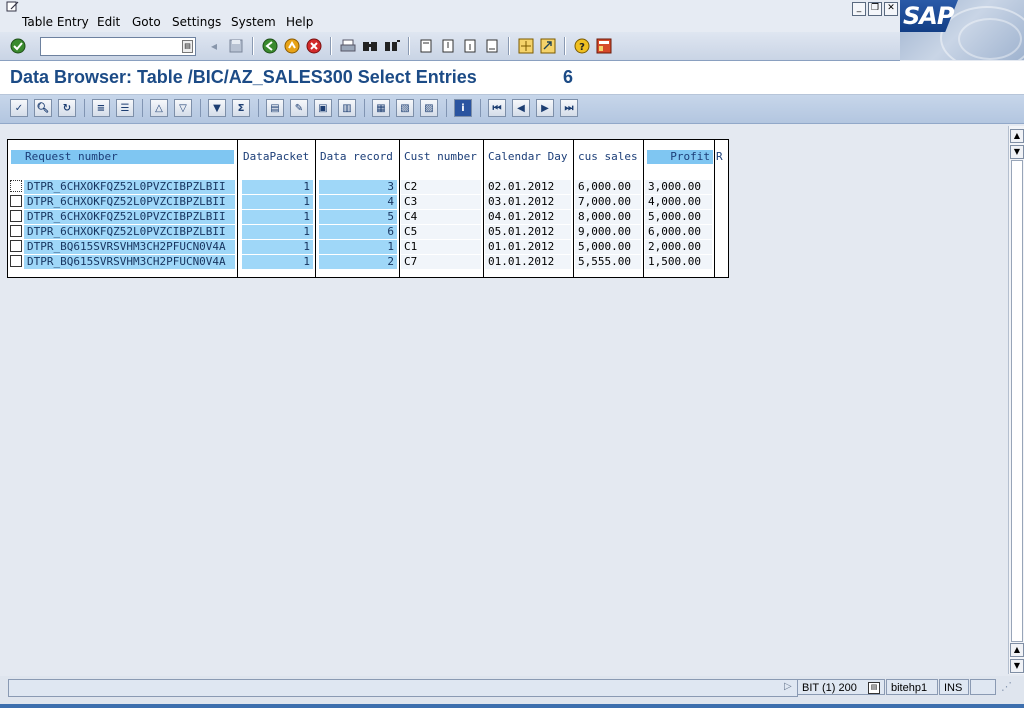 The image size is (1024, 708). I want to click on previous-page-icon, so click(448, 46).